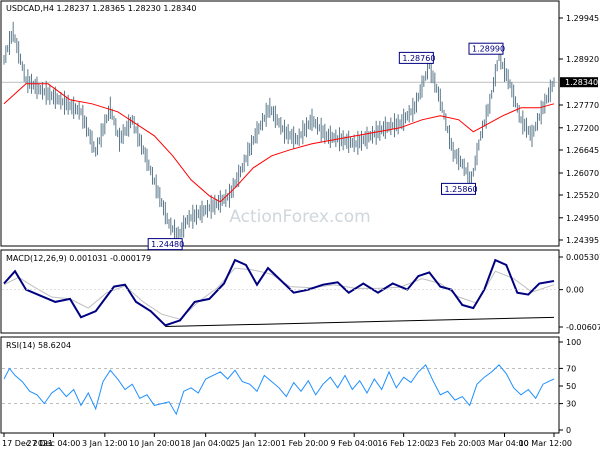  What do you see at coordinates (575, 290) in the screenshot?
I see `macd-y-tick-label: 0.00` at bounding box center [575, 290].